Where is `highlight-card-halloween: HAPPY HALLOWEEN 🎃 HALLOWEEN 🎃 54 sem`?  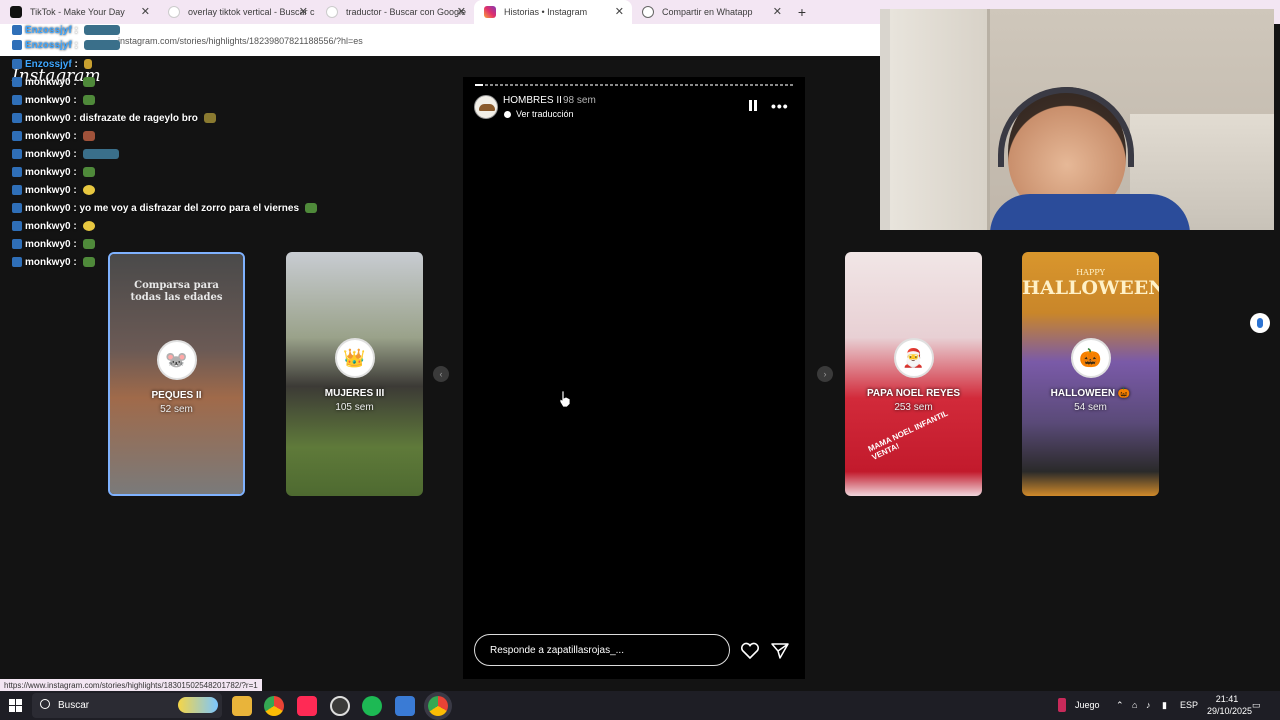
highlight-card-halloween: HAPPY HALLOWEEN 🎃 HALLOWEEN 🎃 54 sem is located at coordinates (1090, 374).